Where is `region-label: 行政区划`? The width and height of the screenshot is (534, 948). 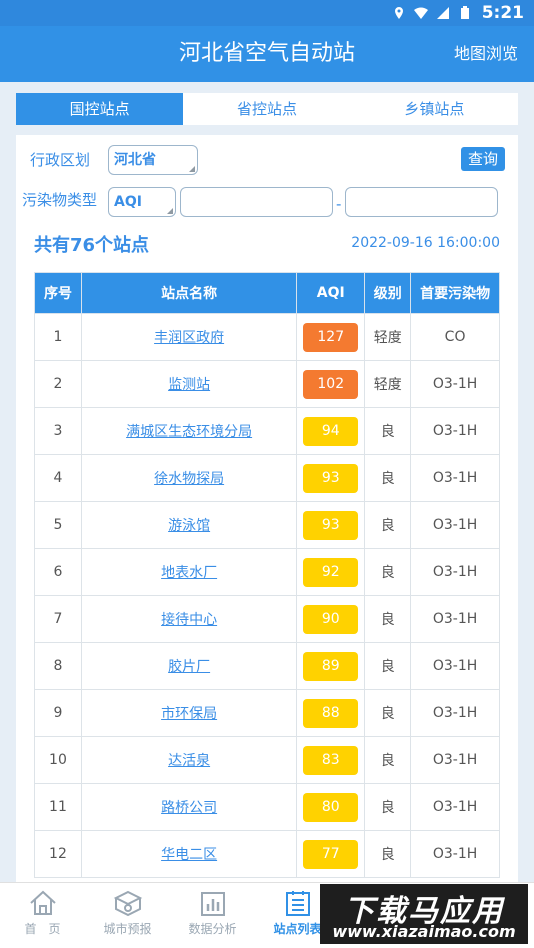 region-label: 行政区划 is located at coordinates (60, 160).